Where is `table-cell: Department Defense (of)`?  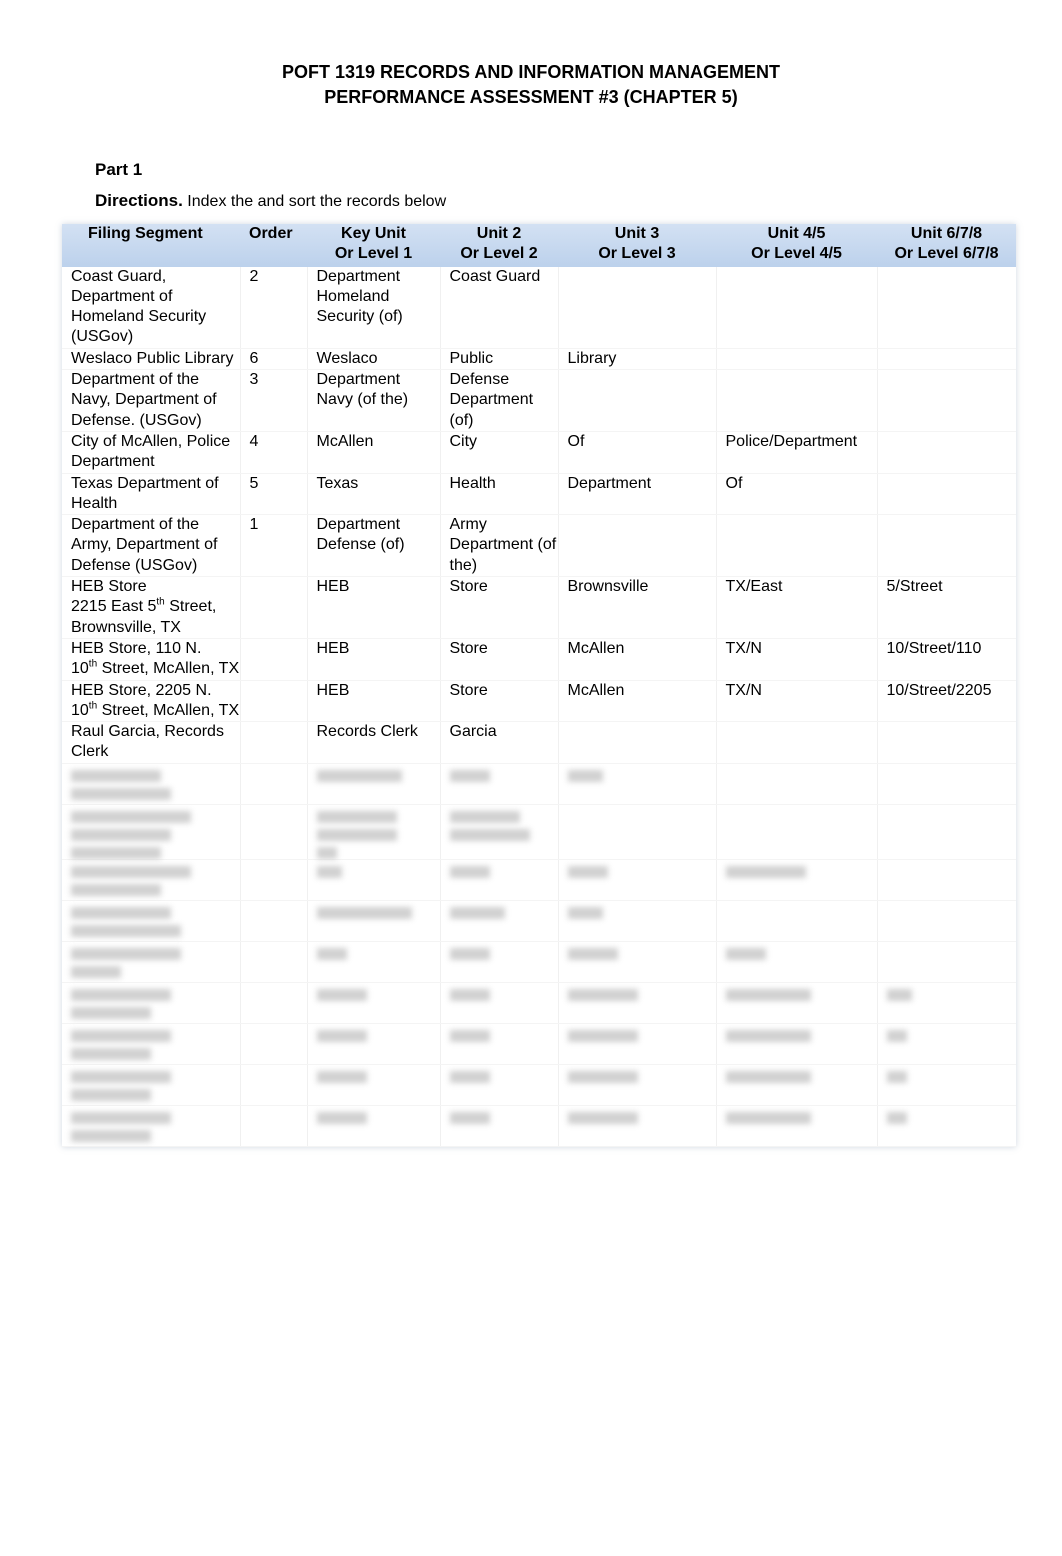 table-cell: Department Defense (of) is located at coordinates (373, 546).